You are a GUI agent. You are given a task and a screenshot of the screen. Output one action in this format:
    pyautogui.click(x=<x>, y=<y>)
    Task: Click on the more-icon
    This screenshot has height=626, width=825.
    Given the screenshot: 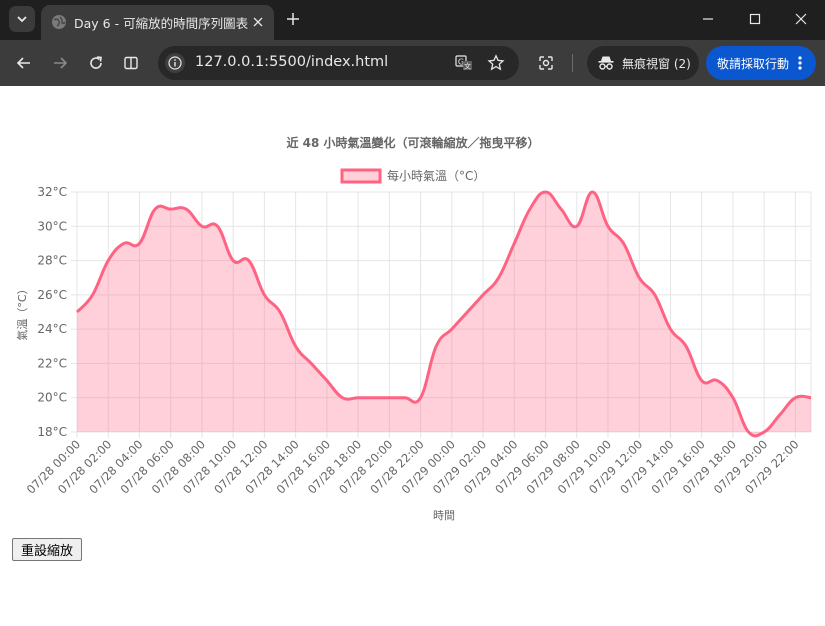 What is the action you would take?
    pyautogui.click(x=800, y=63)
    